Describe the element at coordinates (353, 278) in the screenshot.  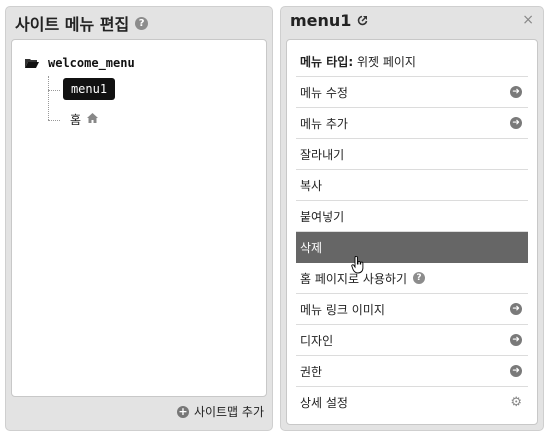
I see `menu-item-label: 홈 페이지로 사용하기` at that location.